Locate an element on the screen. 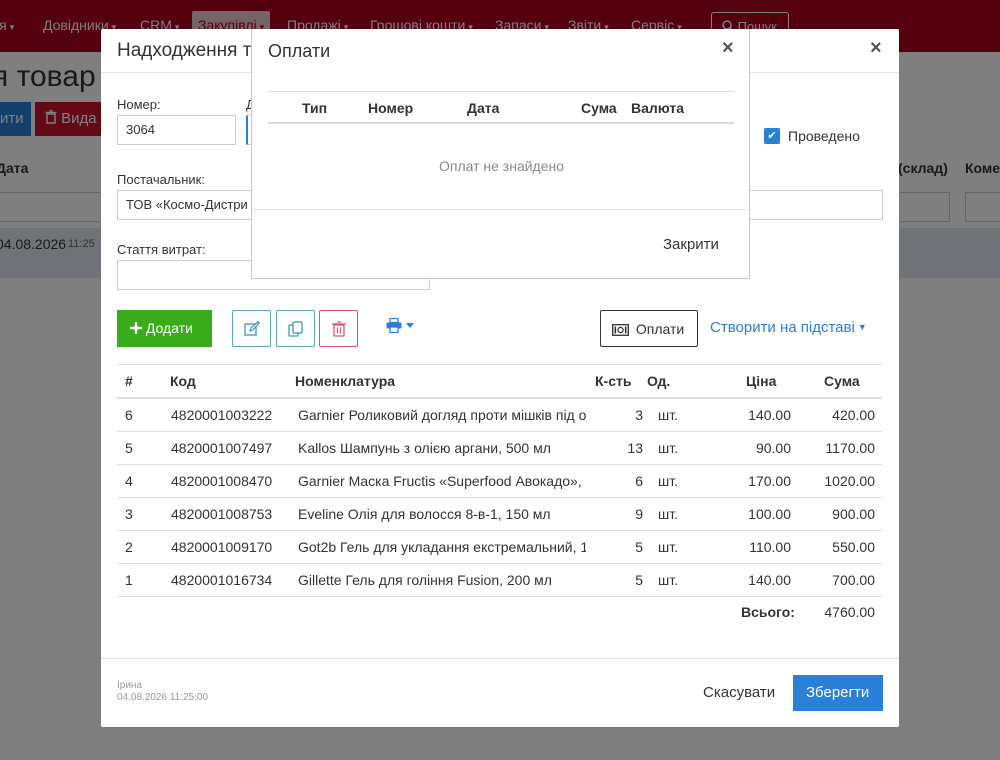  print-dropdown-button is located at coordinates (401, 327).